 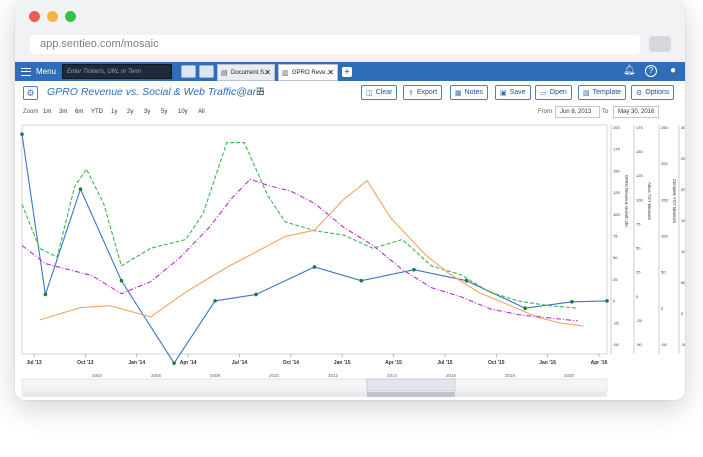 I want to click on user-icon: ●, so click(x=673, y=71).